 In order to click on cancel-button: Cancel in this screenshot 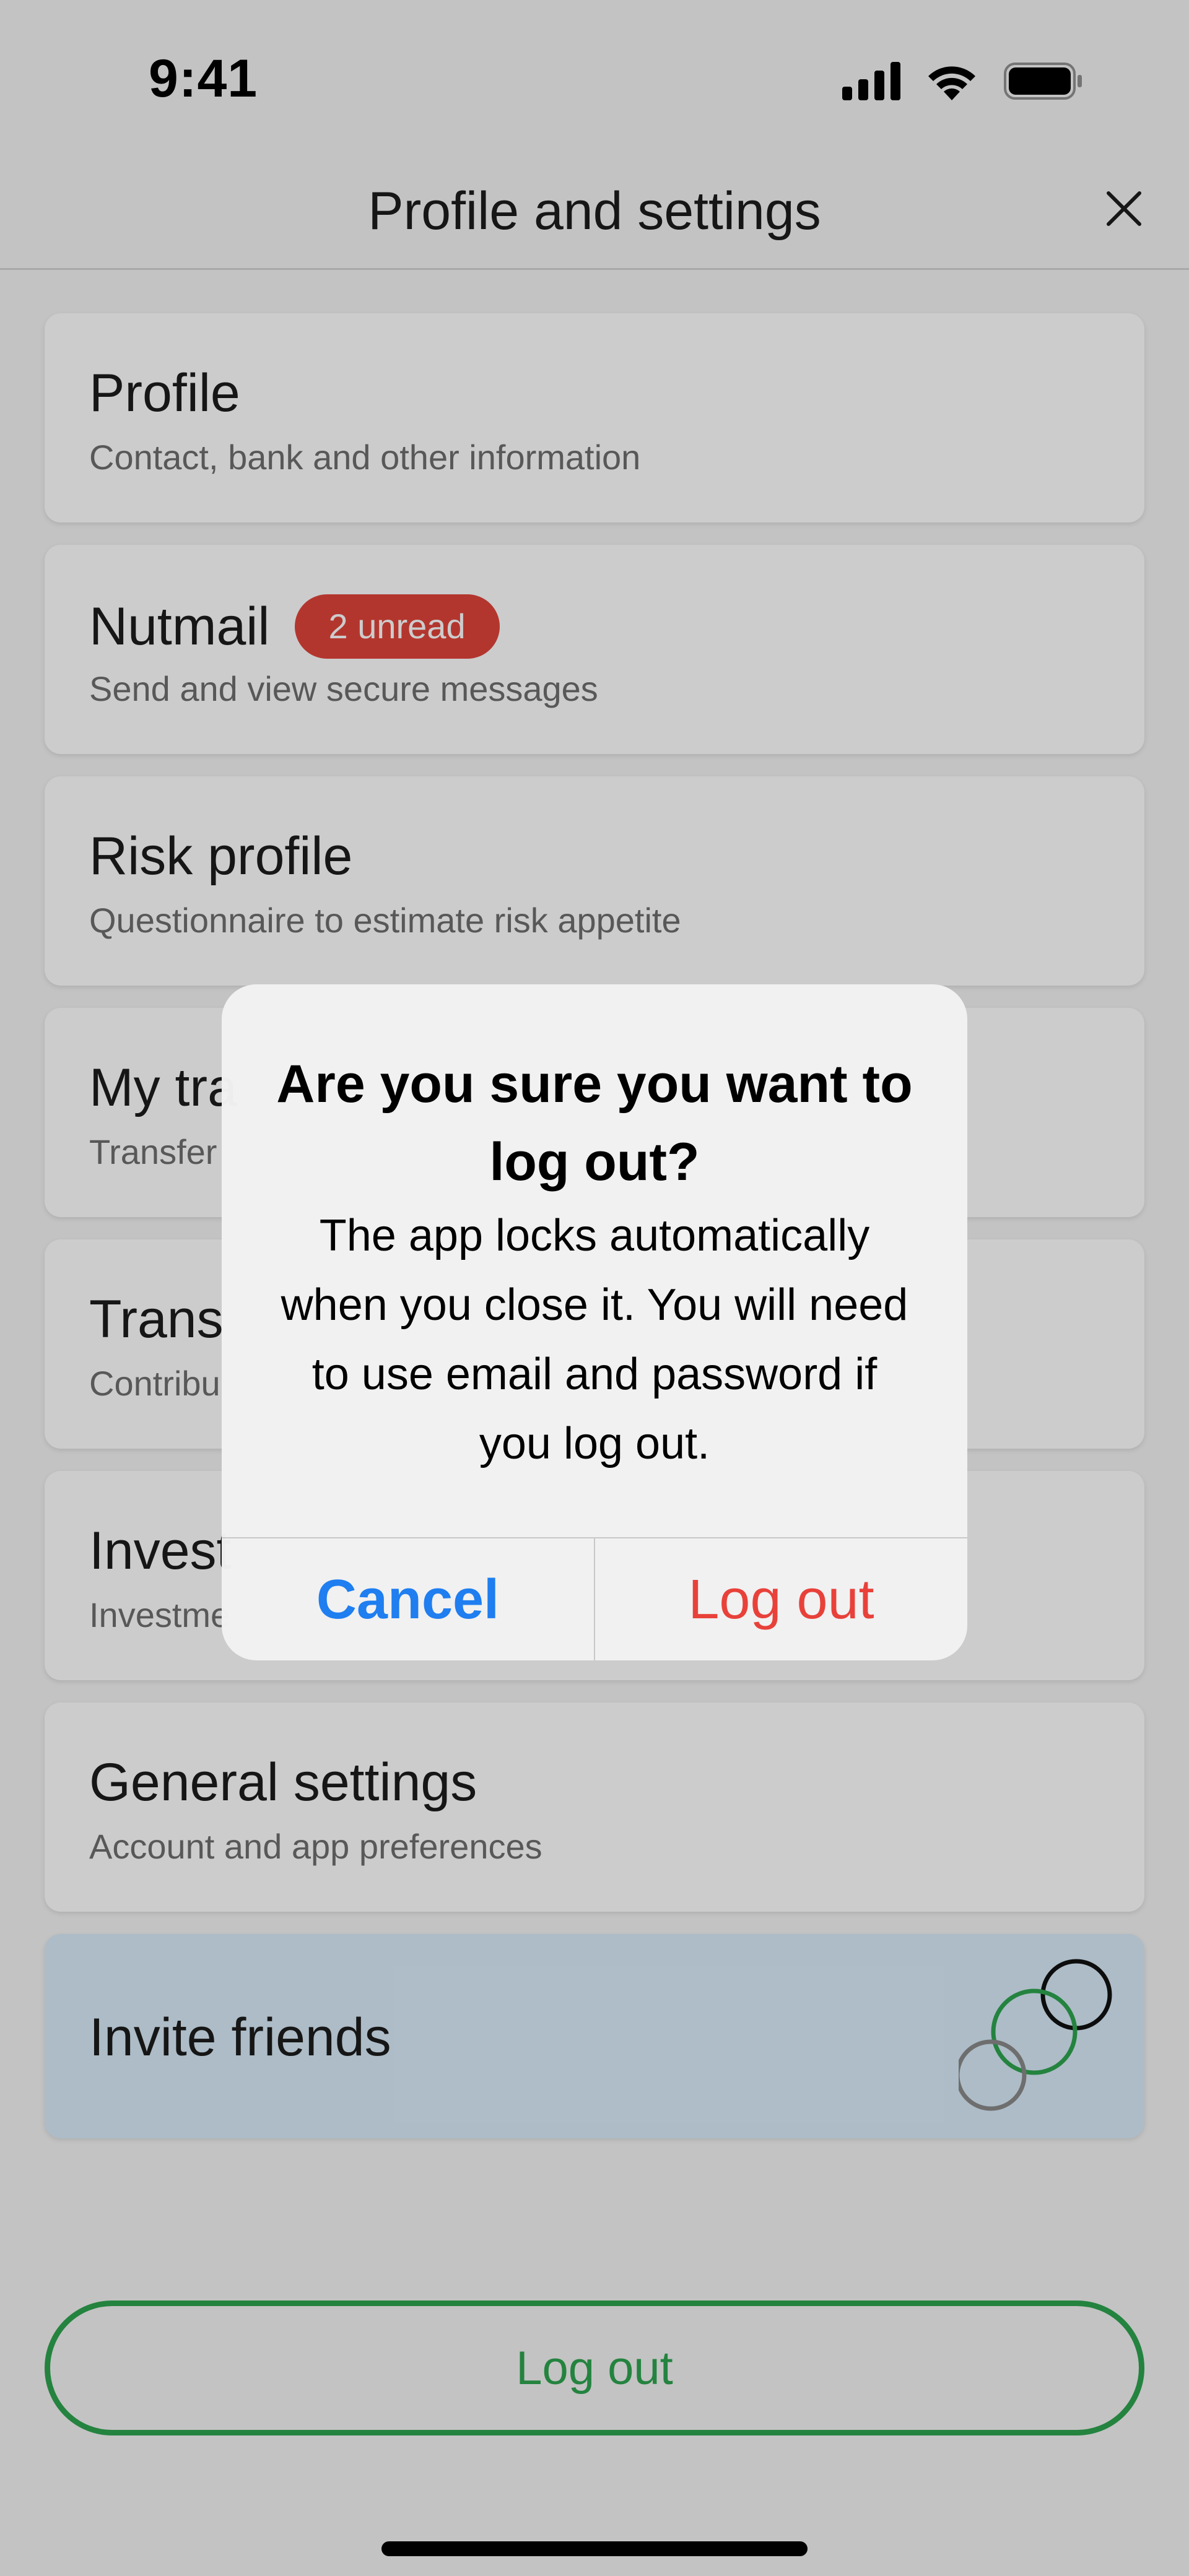, I will do `click(408, 1599)`.